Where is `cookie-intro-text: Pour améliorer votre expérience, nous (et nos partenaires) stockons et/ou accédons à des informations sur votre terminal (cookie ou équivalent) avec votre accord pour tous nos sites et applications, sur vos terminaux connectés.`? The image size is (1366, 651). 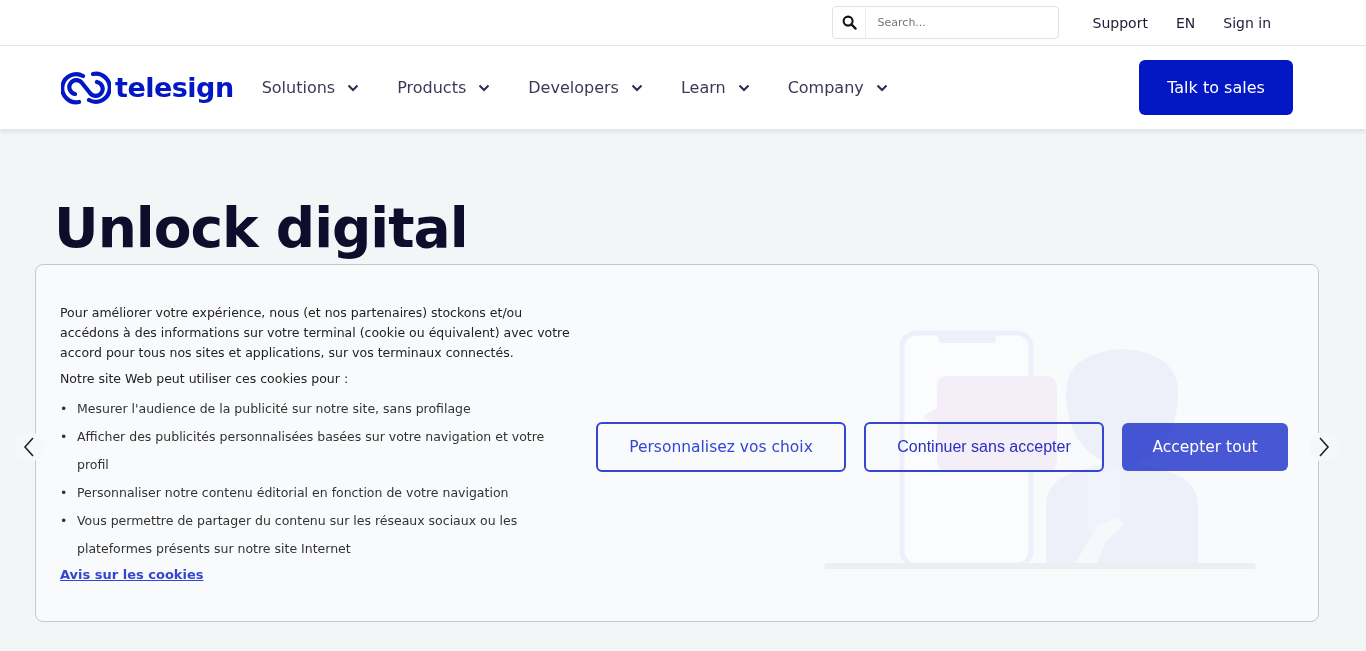 cookie-intro-text: Pour améliorer votre expérience, nous (et nos partenaires) stockons et/ou accédons à des informations sur votre terminal (cookie ou équivalent) avec votre accord pour tous nos sites et applications, sur vos terminaux connectés. is located at coordinates (315, 333).